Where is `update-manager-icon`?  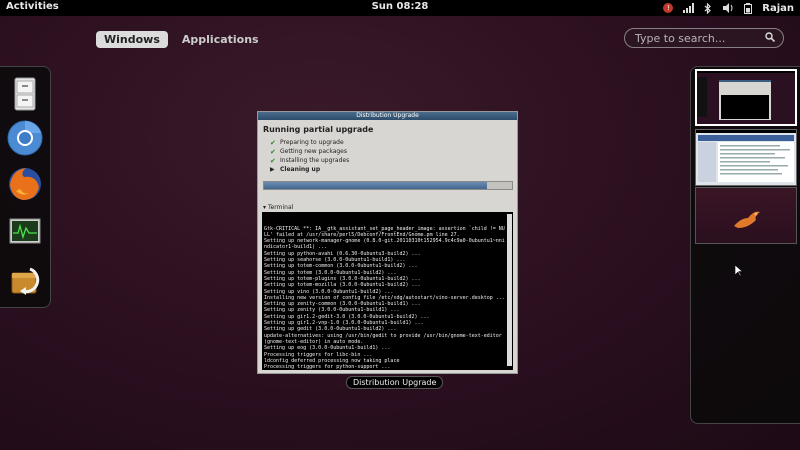 update-manager-icon is located at coordinates (25, 280).